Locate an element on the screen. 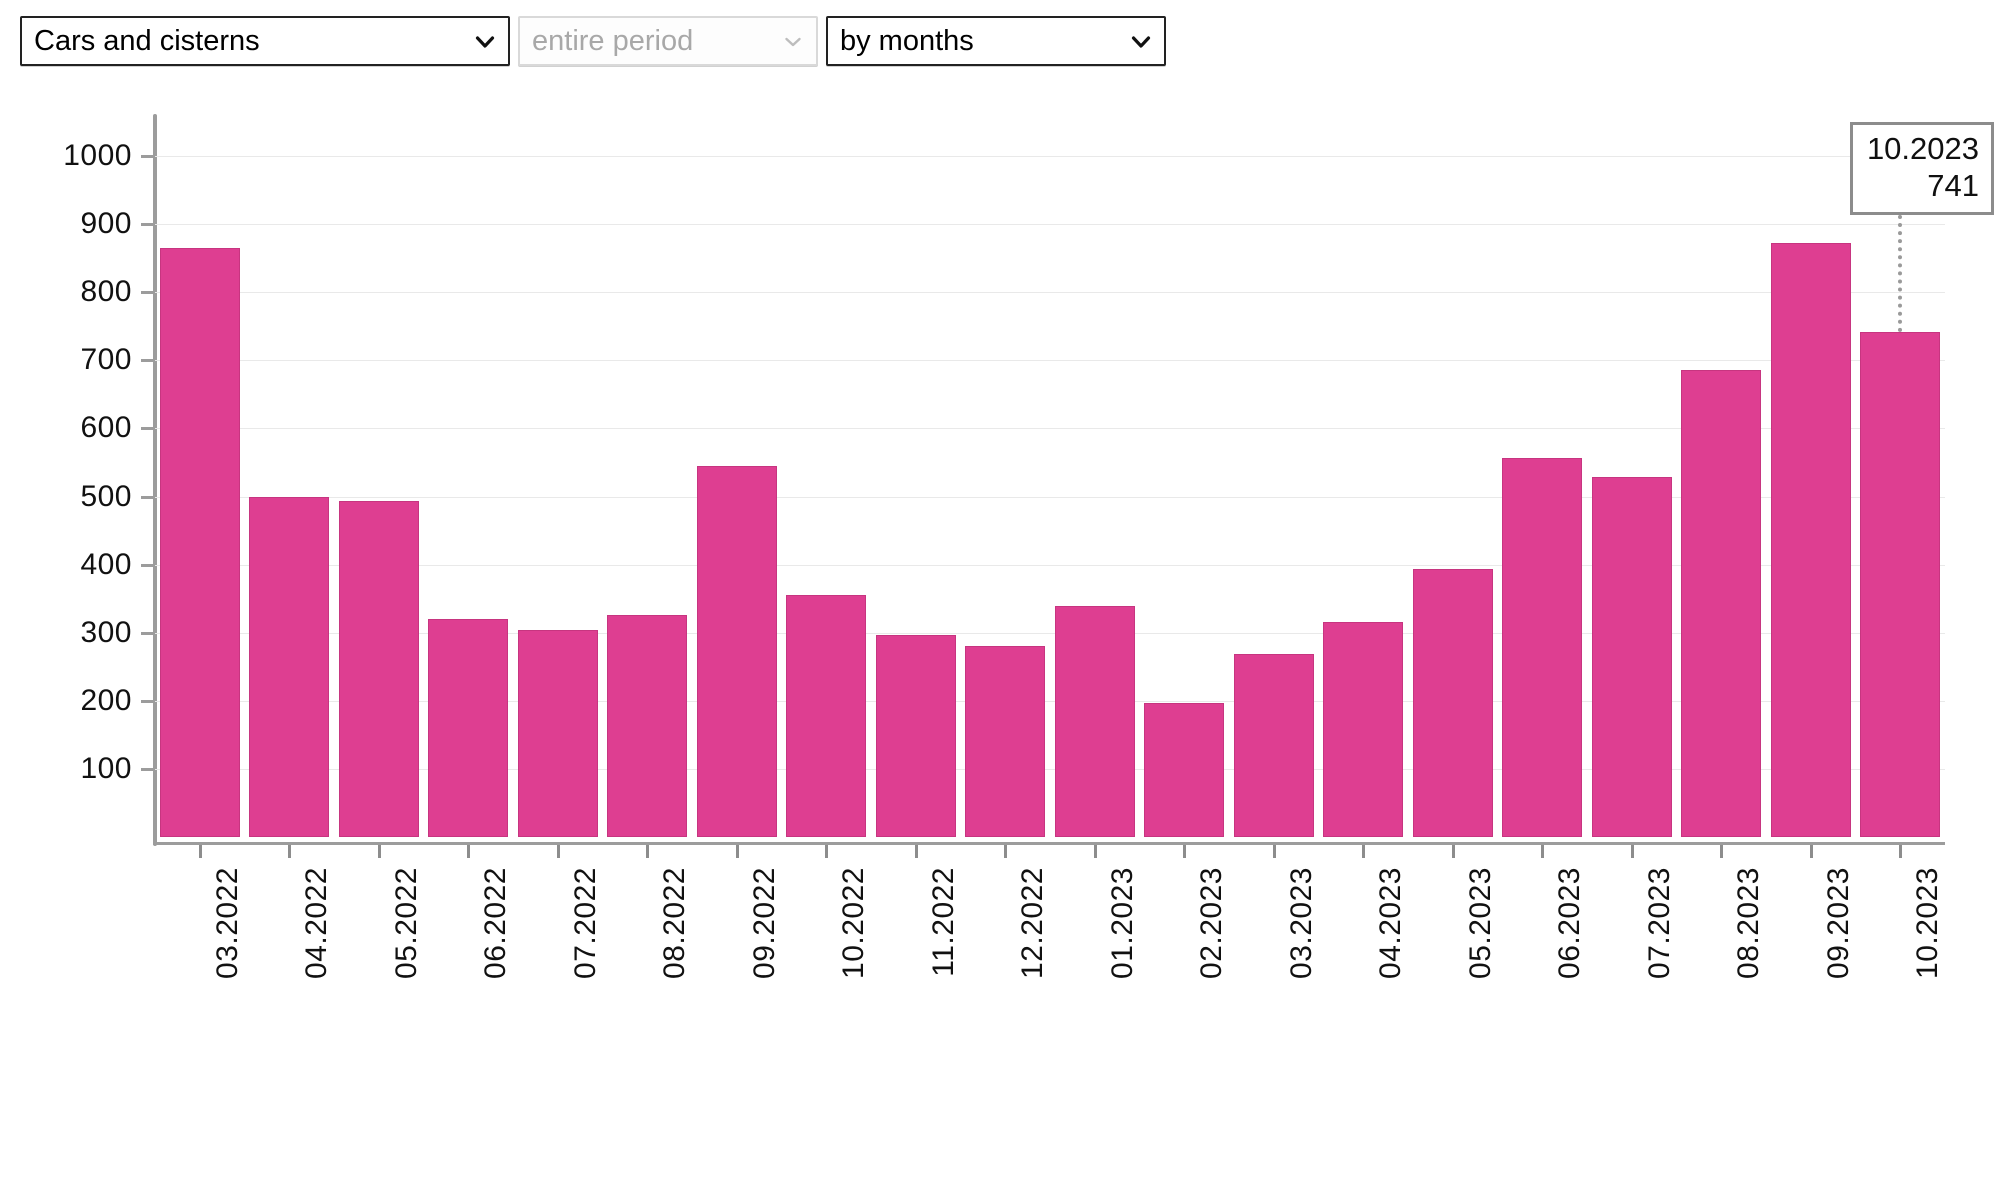  period-select: entire period is located at coordinates (668, 41).